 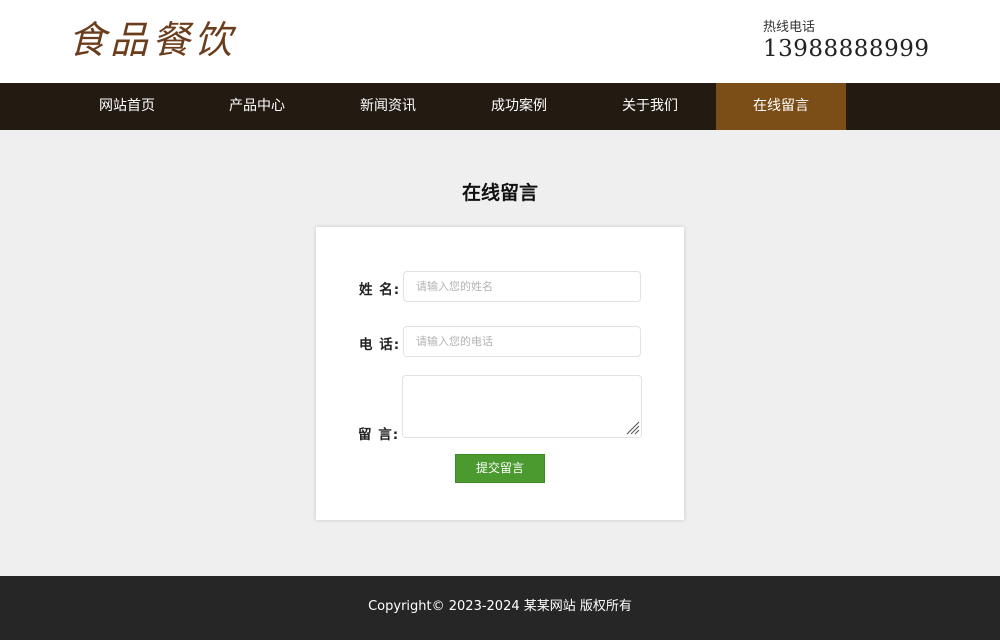 I want to click on hotline-label: 热线电话, so click(x=789, y=27).